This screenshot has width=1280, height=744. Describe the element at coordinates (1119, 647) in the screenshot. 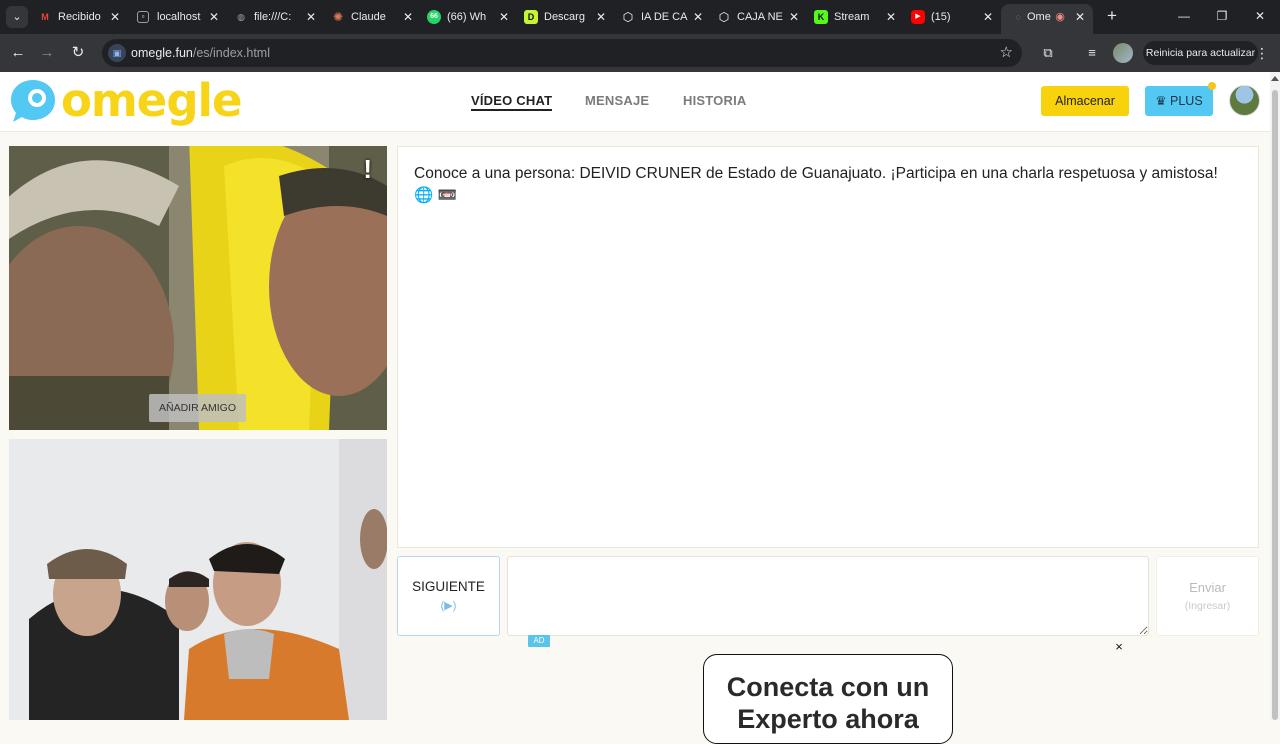

I see `ad-close-icon: ×` at that location.